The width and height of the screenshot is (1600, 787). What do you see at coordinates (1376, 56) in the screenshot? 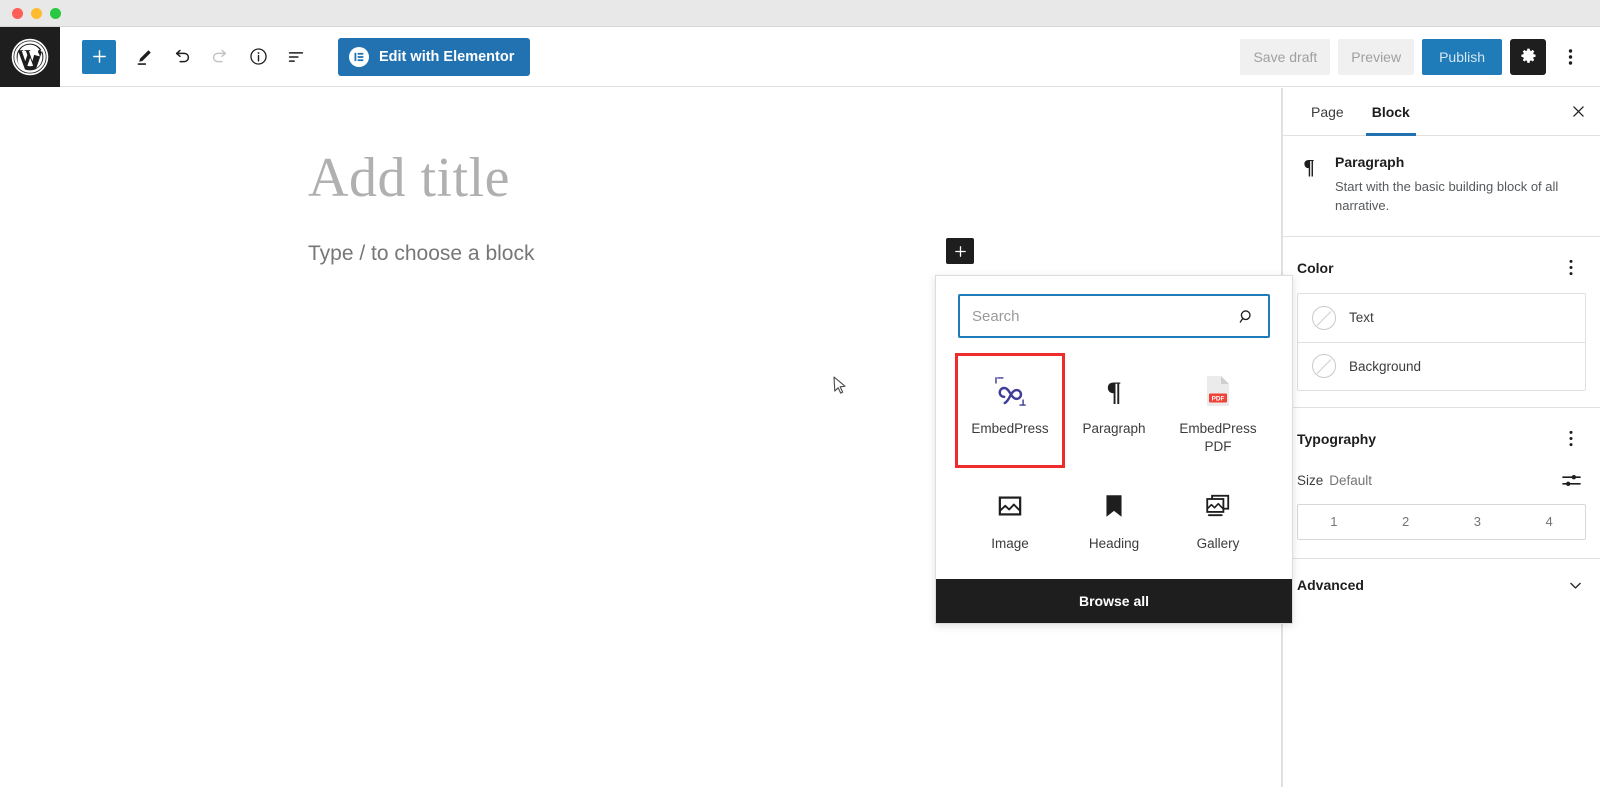
I see `preview-button: Preview` at bounding box center [1376, 56].